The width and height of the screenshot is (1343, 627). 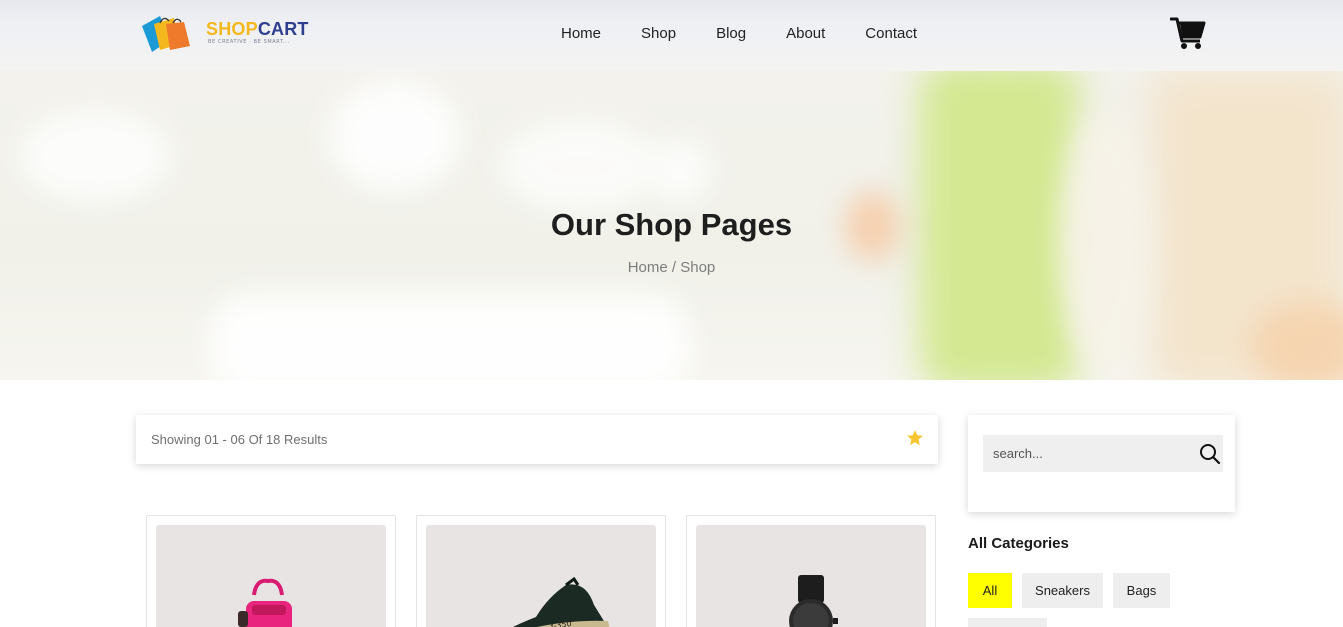 I want to click on star-icon, so click(x=915, y=438).